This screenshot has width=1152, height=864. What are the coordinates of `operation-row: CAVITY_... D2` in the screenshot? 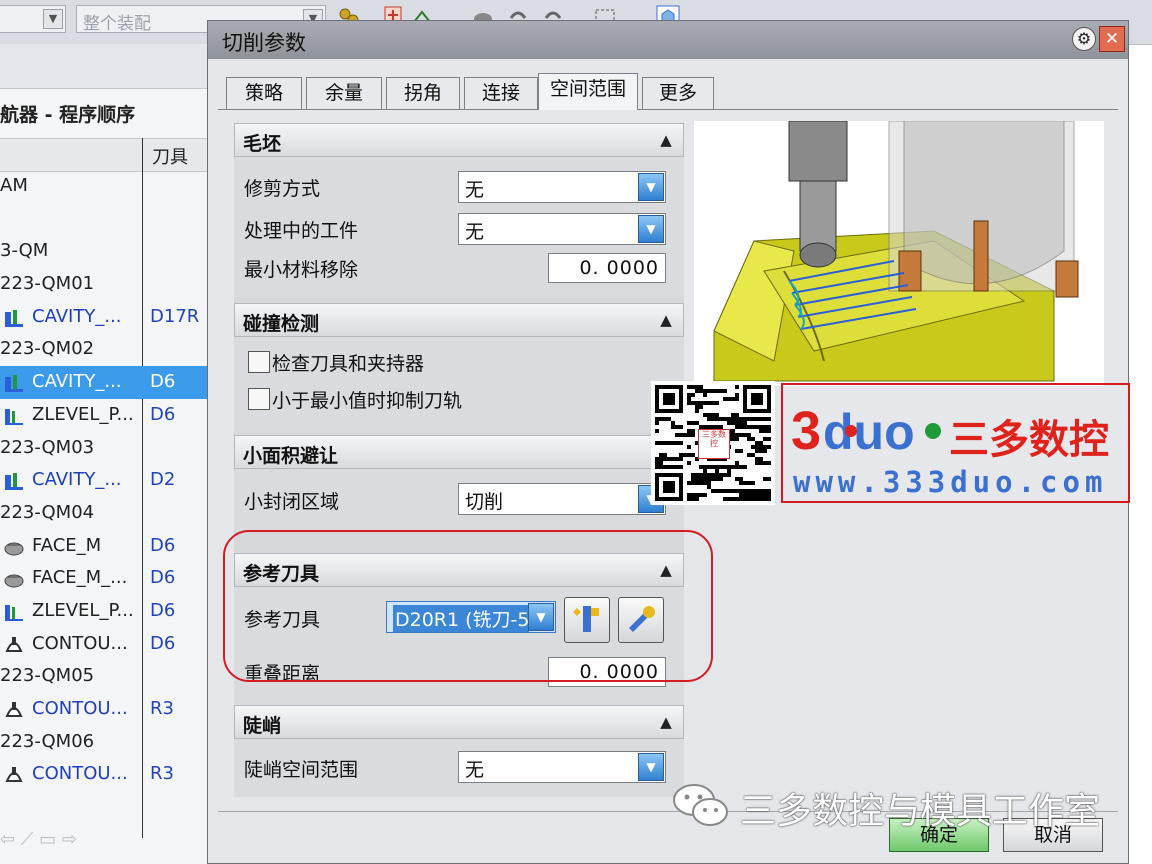 It's located at (103, 480).